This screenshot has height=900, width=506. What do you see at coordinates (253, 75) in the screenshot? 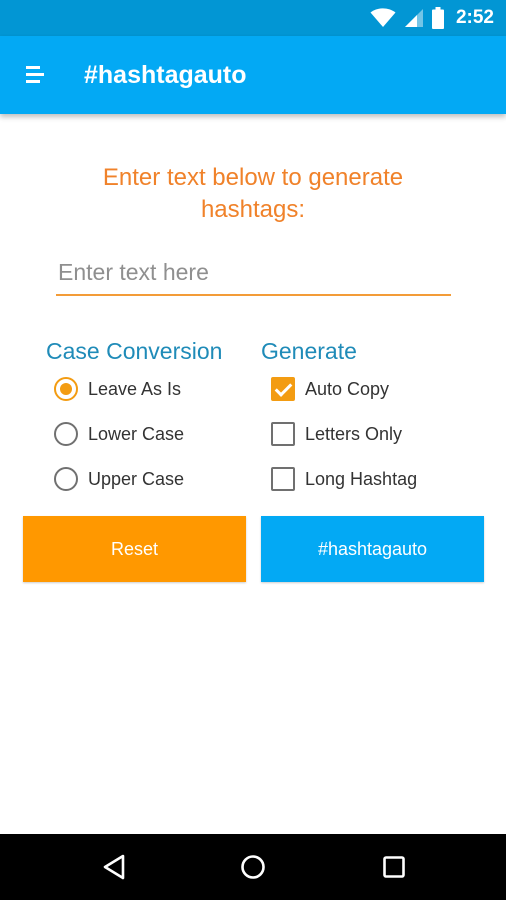
I see `app-bar: #hashtagauto` at bounding box center [253, 75].